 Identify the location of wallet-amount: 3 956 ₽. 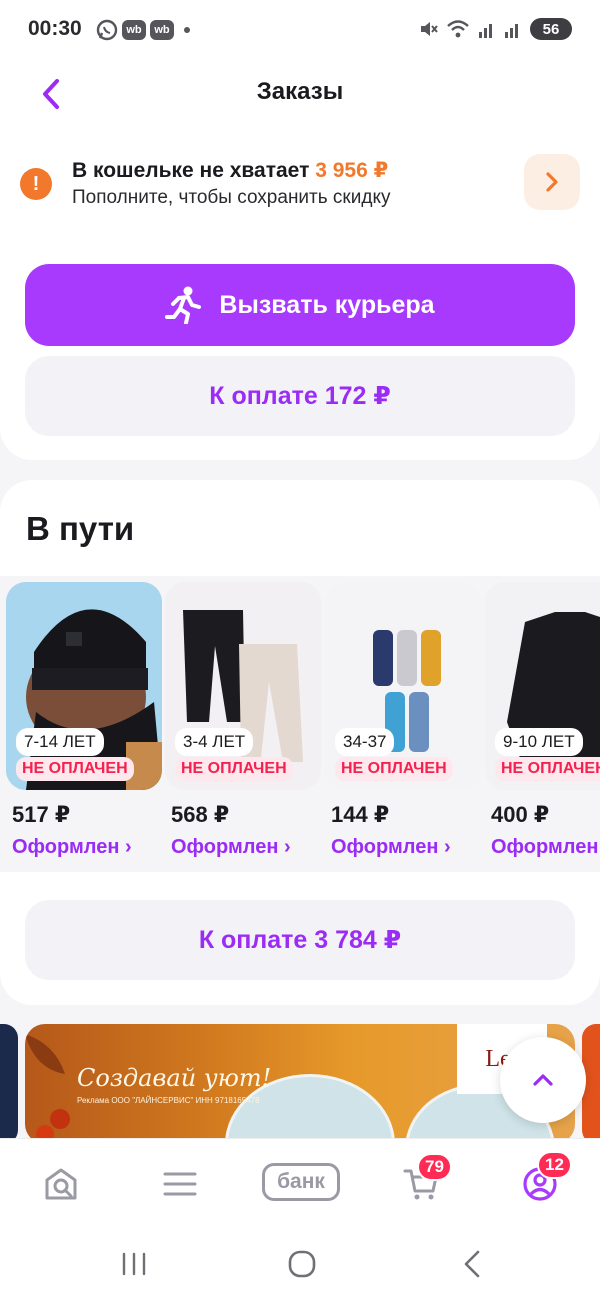
(352, 170).